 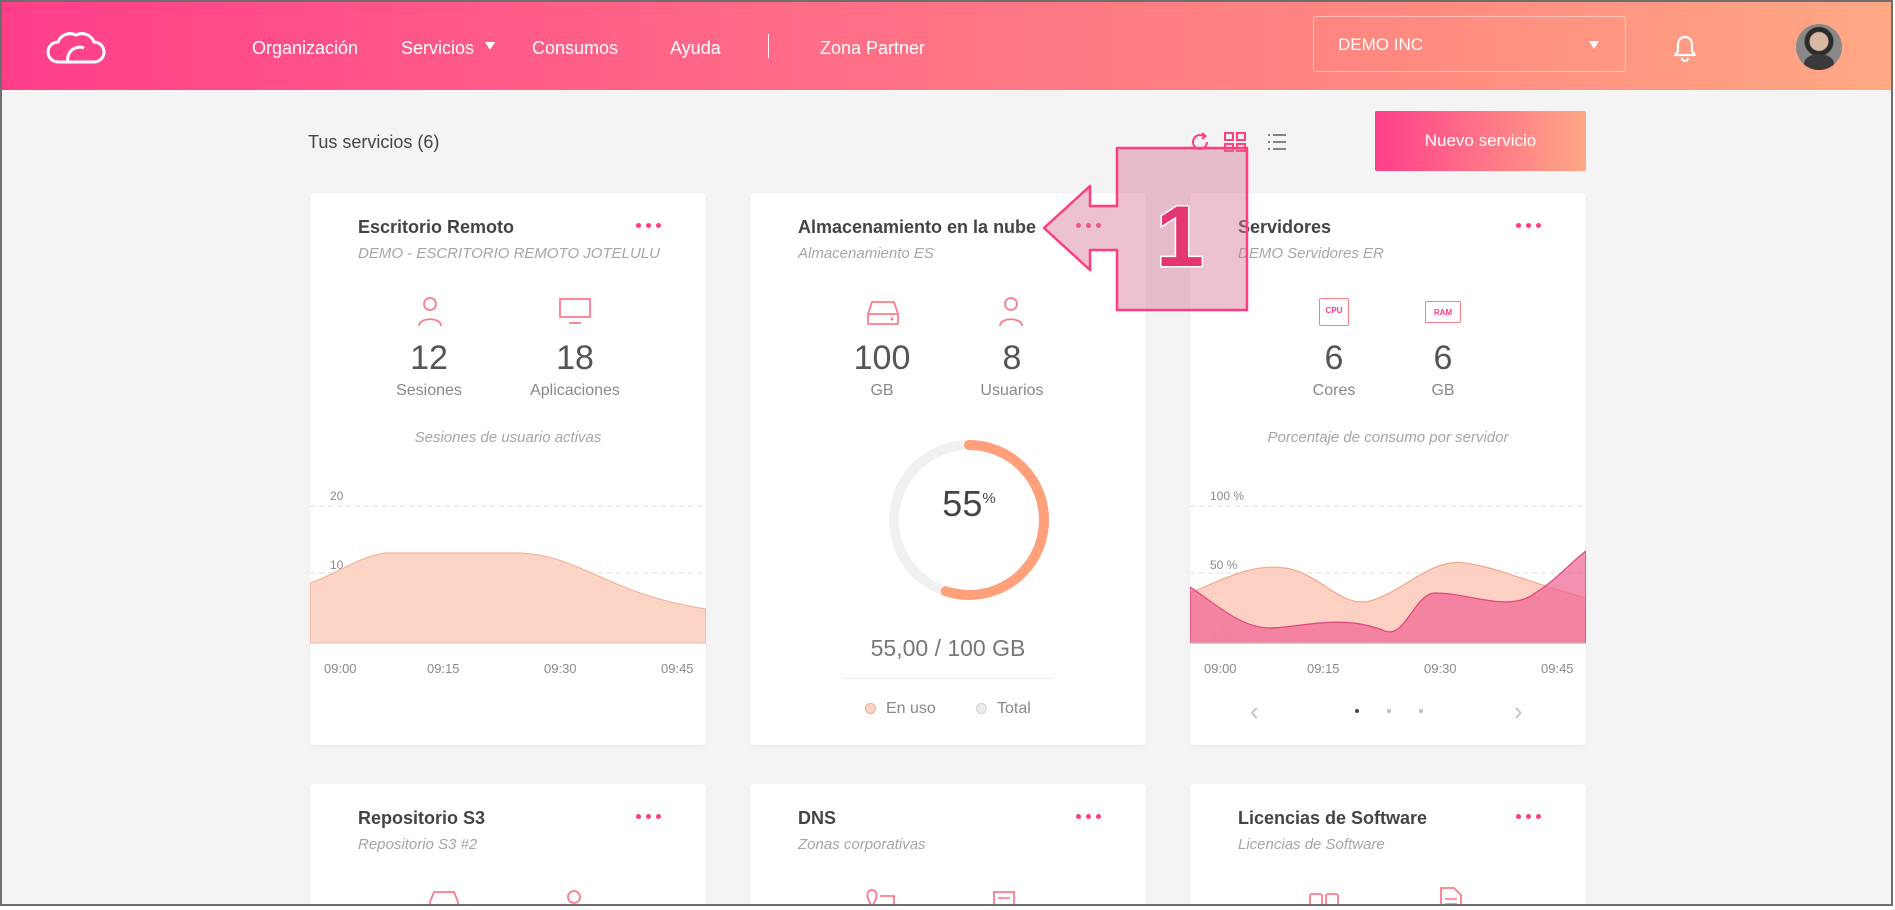 What do you see at coordinates (882, 358) in the screenshot?
I see `stat-value: 100` at bounding box center [882, 358].